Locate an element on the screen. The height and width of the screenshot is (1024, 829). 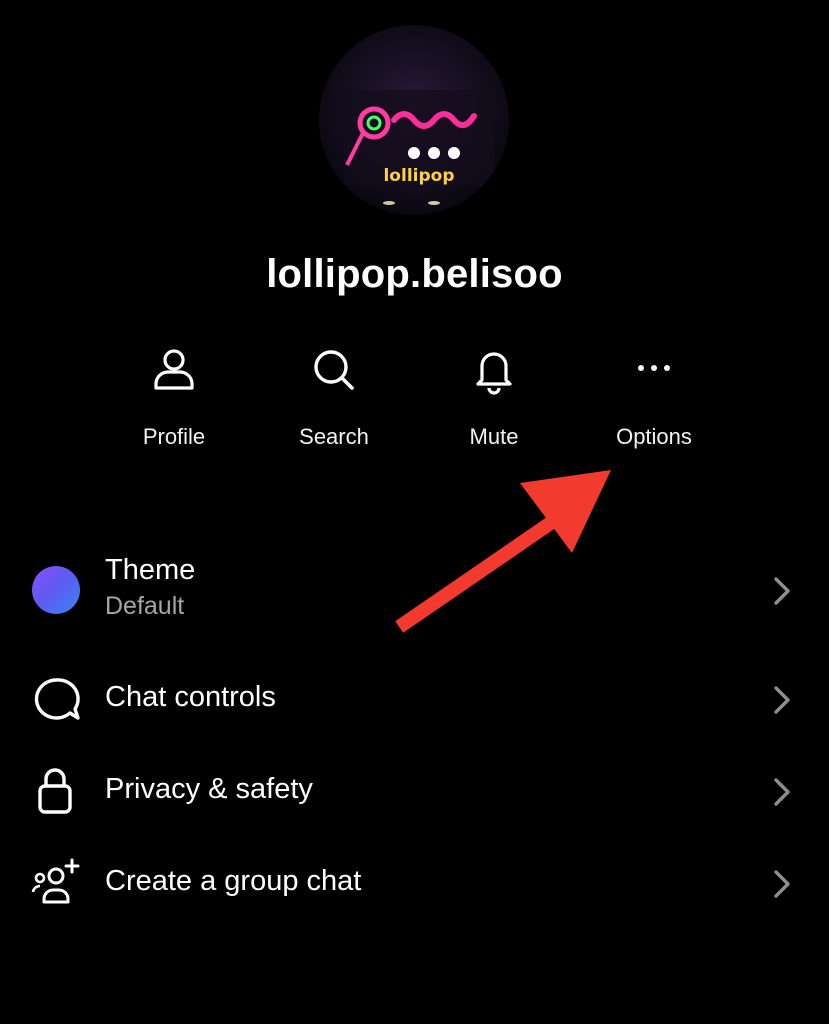
person-icon is located at coordinates (174, 370).